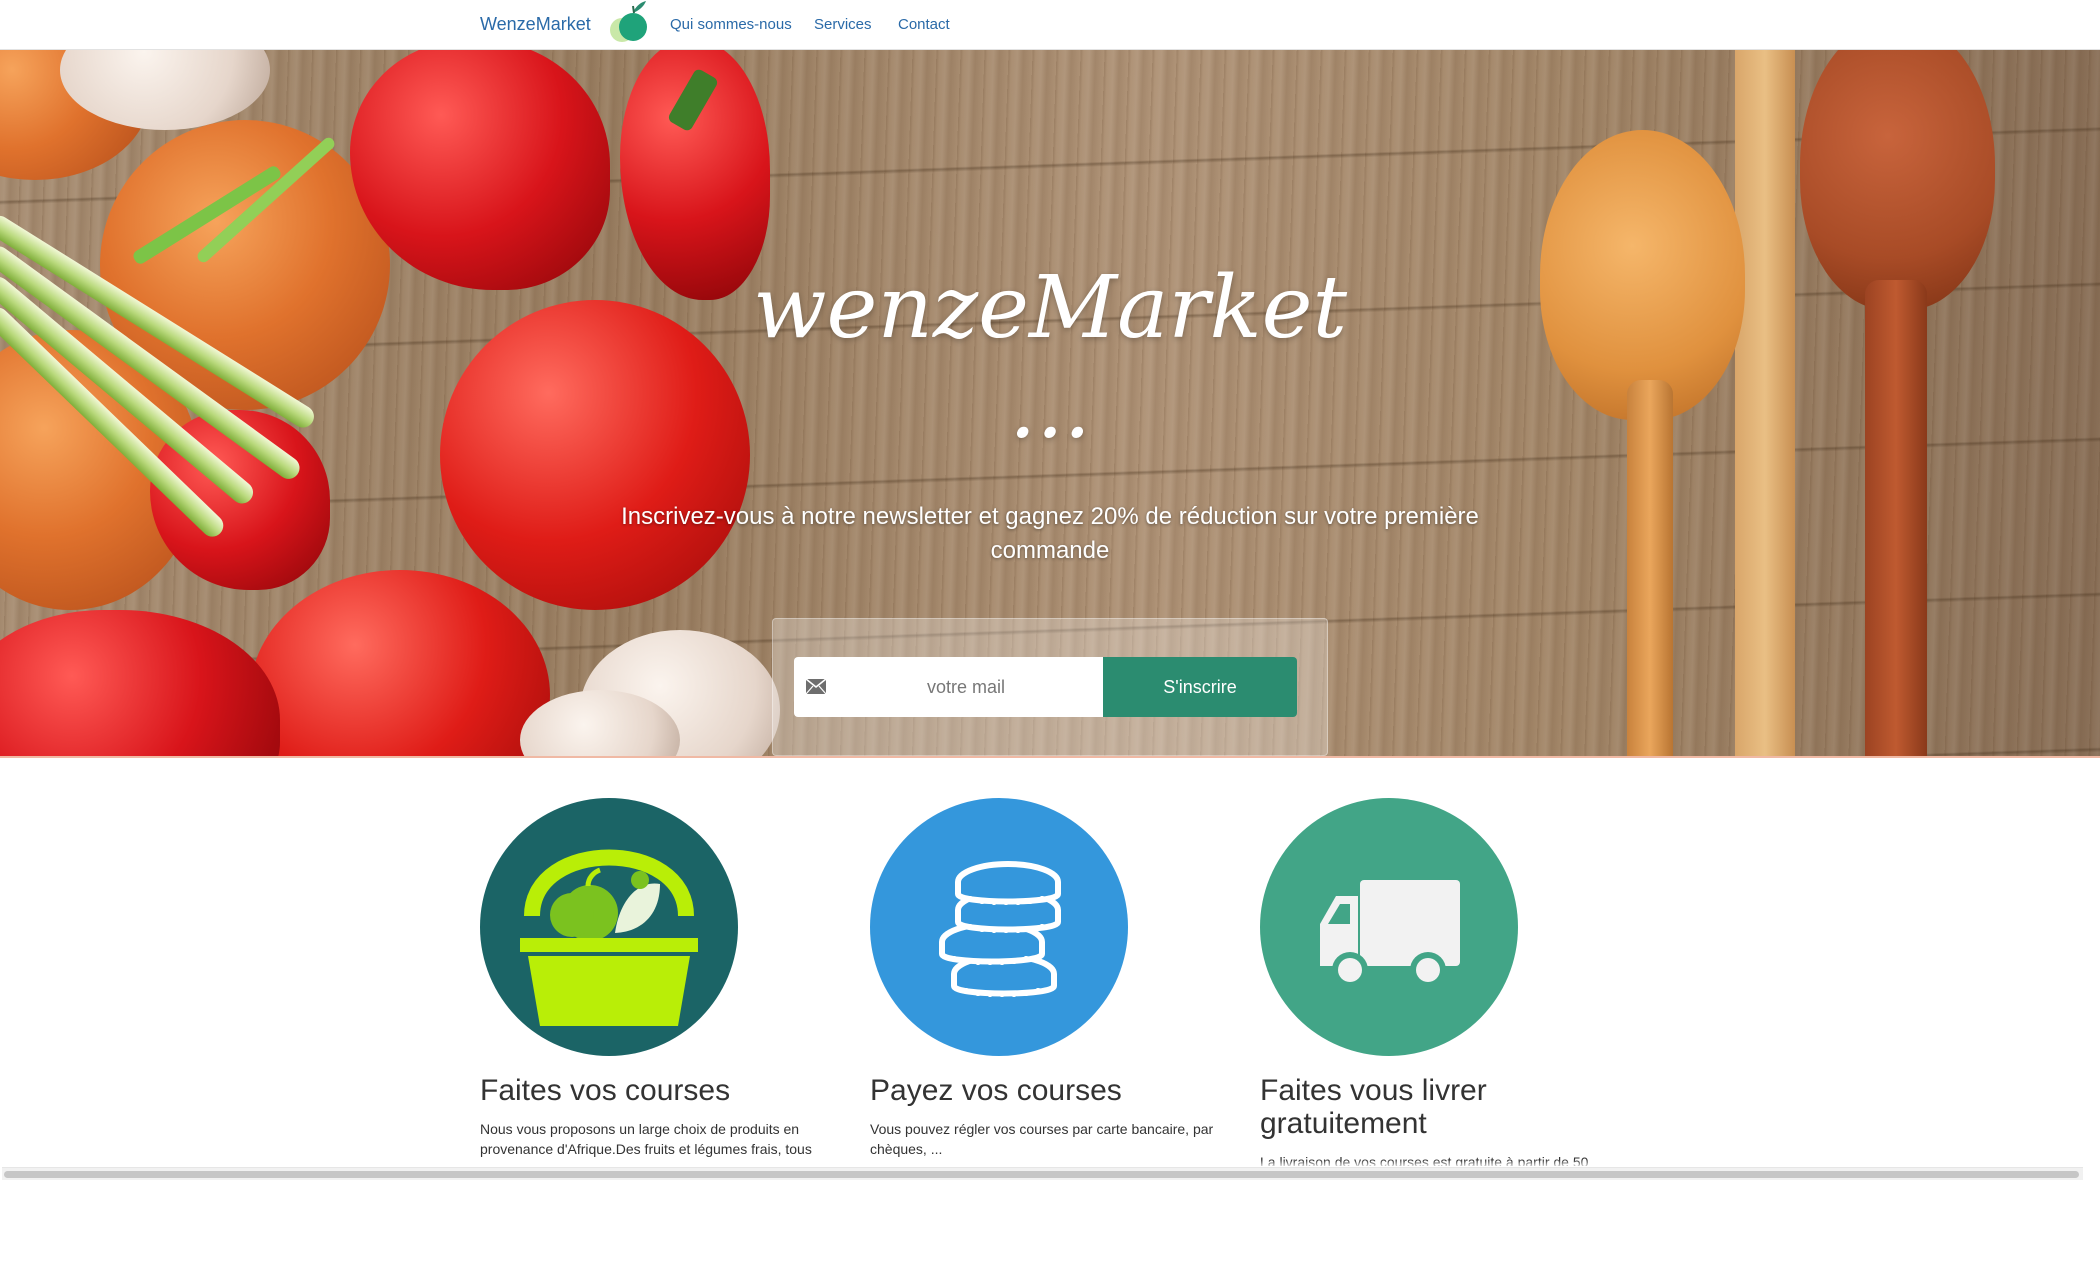 The height and width of the screenshot is (1265, 2100). I want to click on feature-payment-circle, so click(999, 927).